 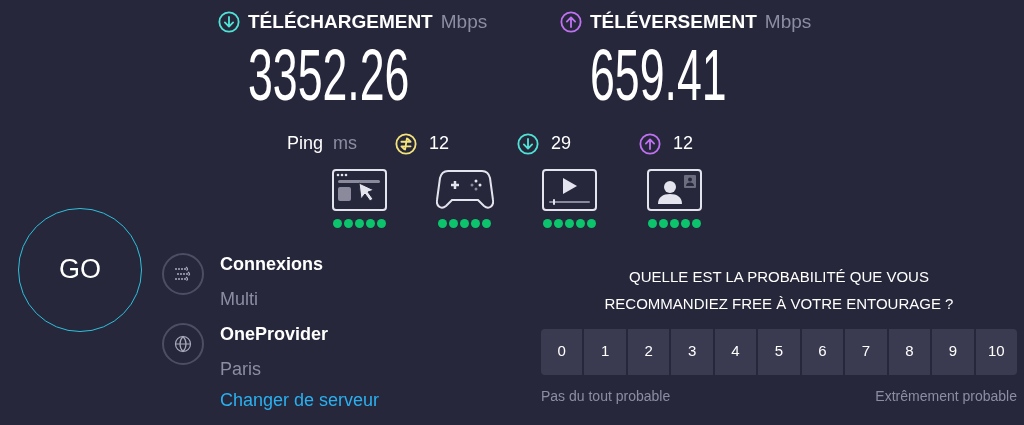 I want to click on low-label: Pas du tout probable, so click(x=606, y=396).